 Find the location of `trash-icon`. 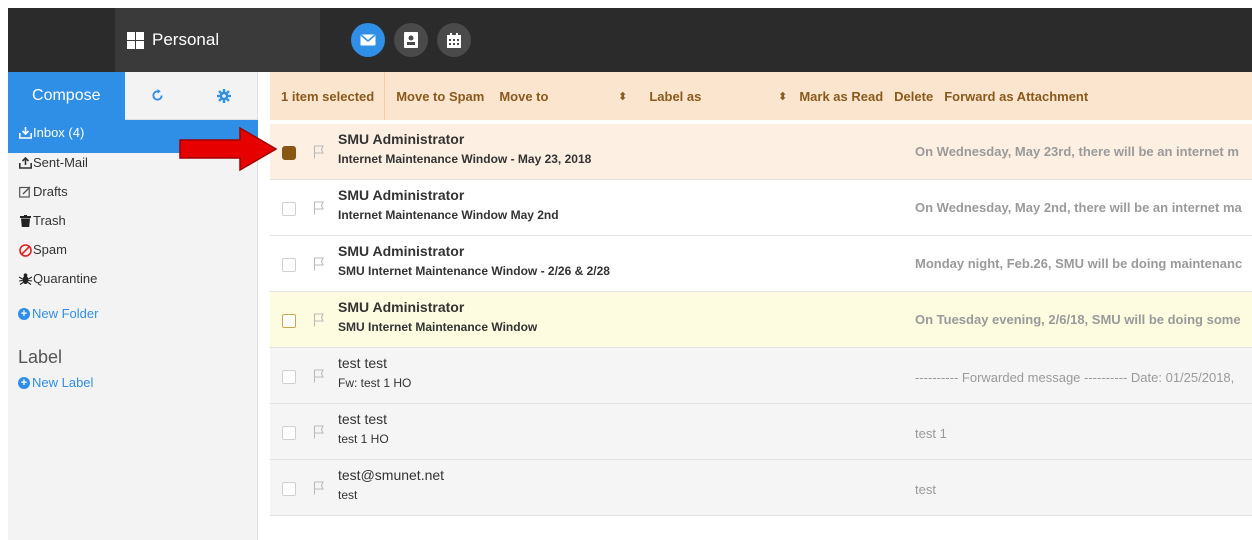

trash-icon is located at coordinates (25, 221).